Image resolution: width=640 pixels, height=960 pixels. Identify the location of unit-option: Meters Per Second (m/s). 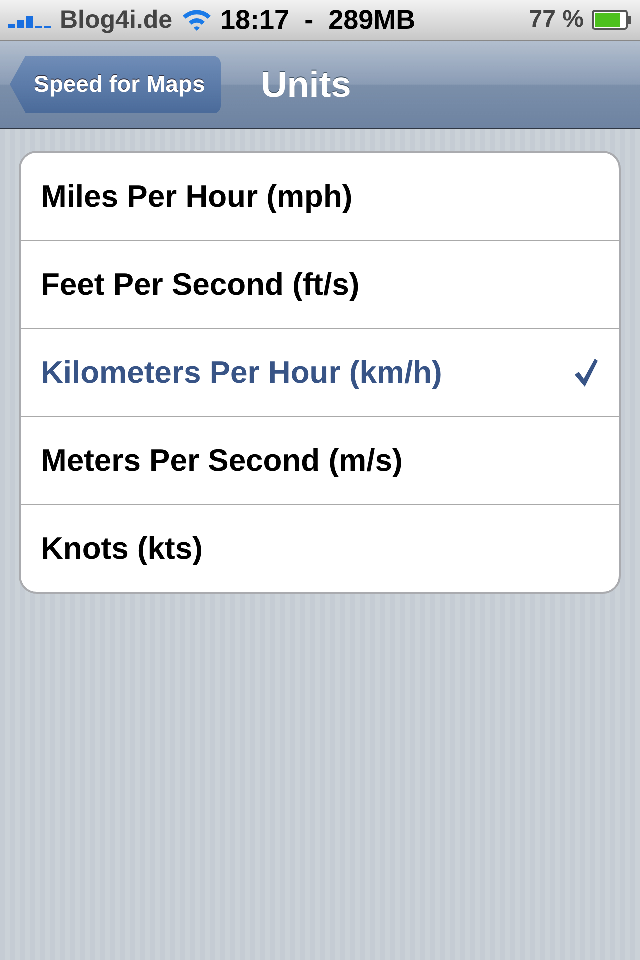
(320, 460).